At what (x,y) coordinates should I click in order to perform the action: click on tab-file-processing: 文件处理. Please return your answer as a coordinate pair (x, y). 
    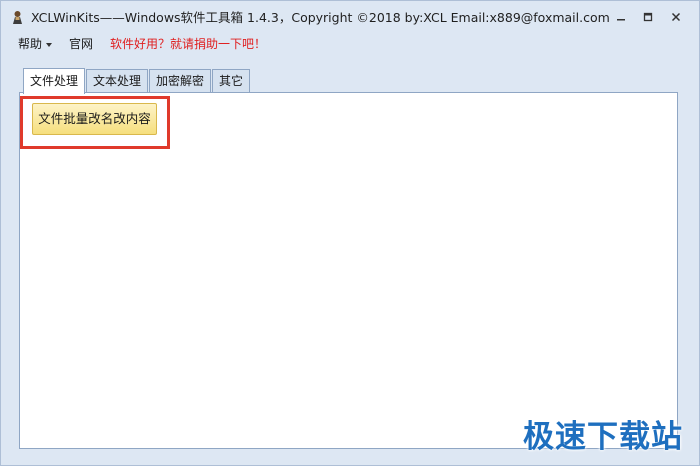
    Looking at the image, I should click on (54, 81).